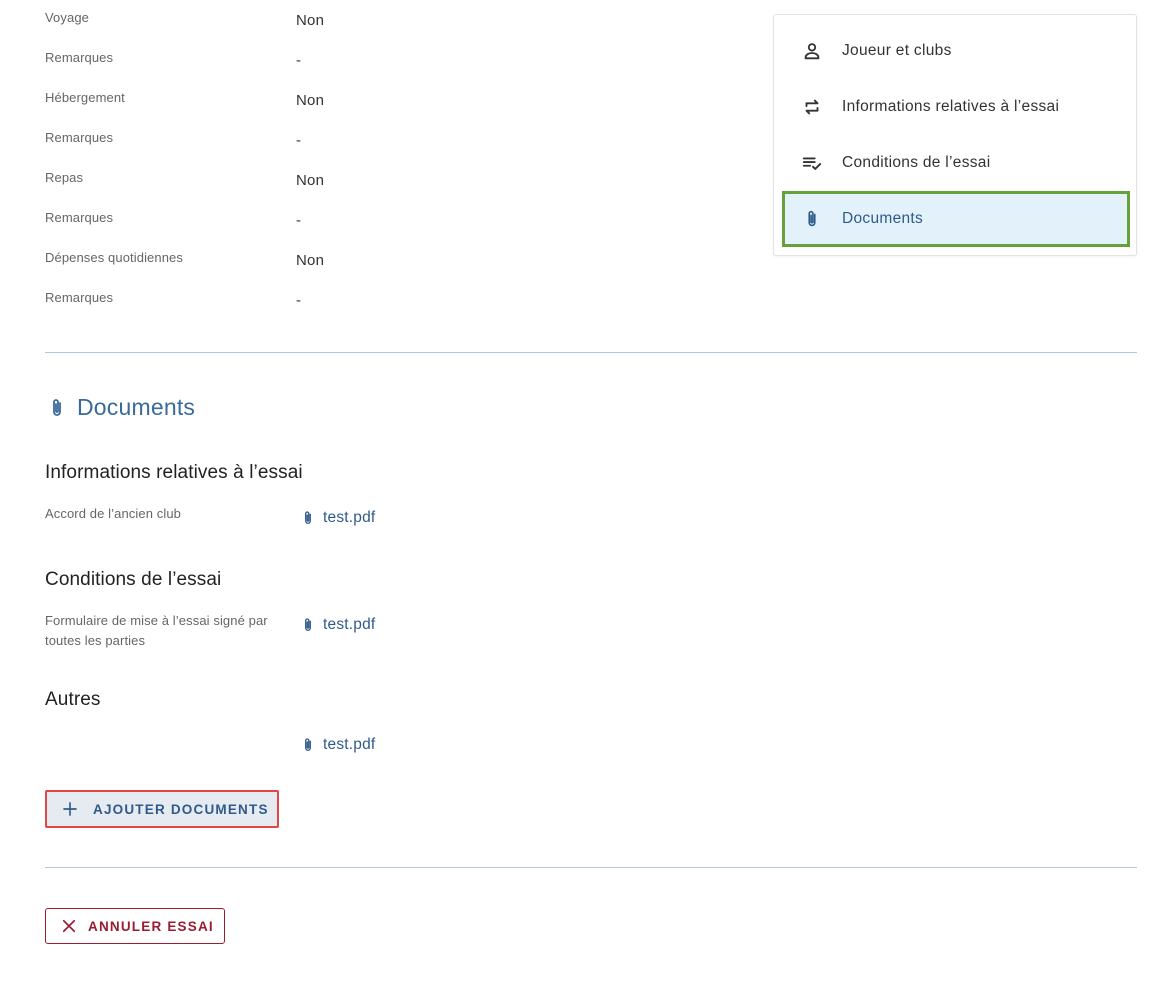  I want to click on detail-row-hebergement: Hébergement Non, so click(395, 102).